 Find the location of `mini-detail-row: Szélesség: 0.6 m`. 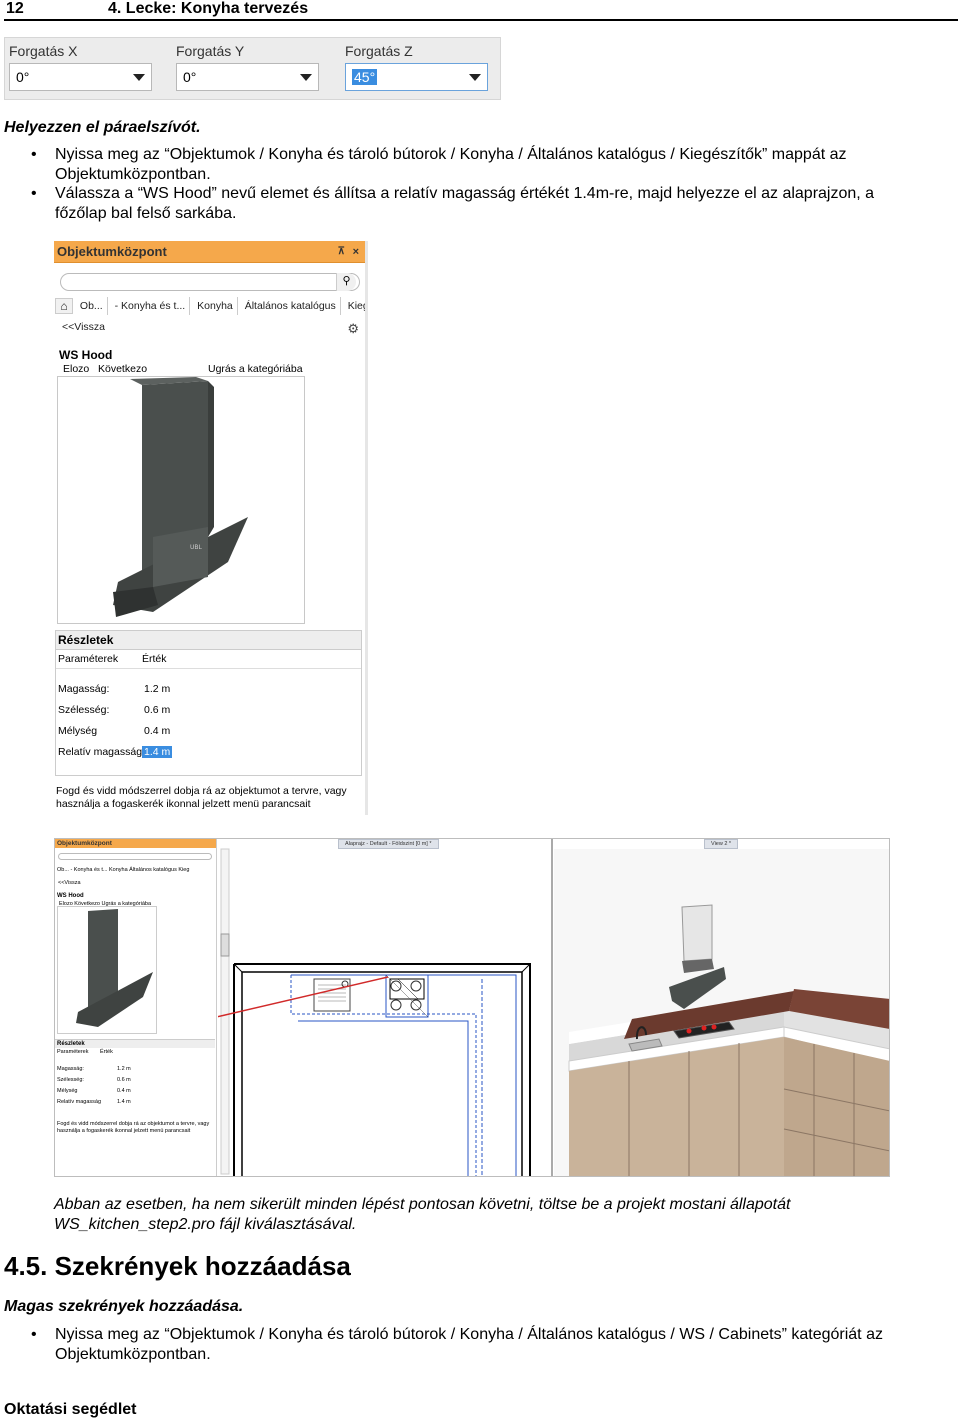

mini-detail-row: Szélesség: 0.6 m is located at coordinates (94, 1080).